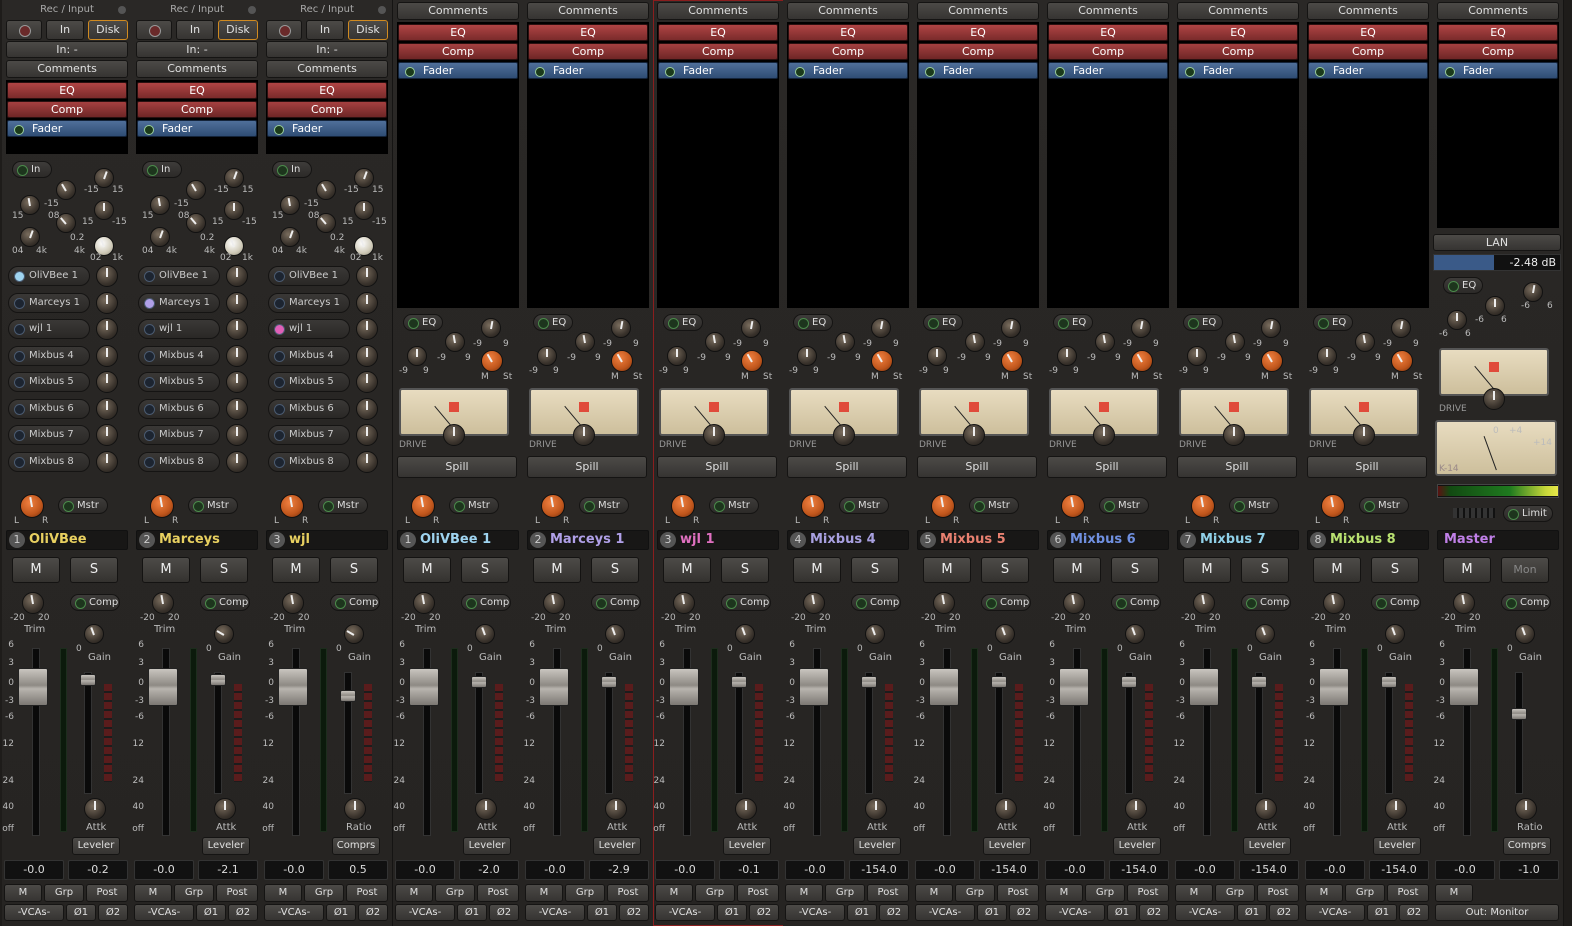 This screenshot has height=926, width=1572. What do you see at coordinates (196, 190) in the screenshot?
I see `eq-high-gain-knob` at bounding box center [196, 190].